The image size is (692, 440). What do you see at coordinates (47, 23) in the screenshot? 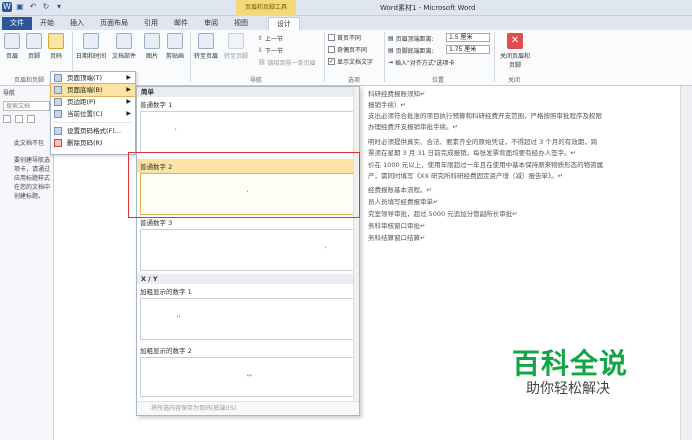
I see `tab-home: 开始` at bounding box center [47, 23].